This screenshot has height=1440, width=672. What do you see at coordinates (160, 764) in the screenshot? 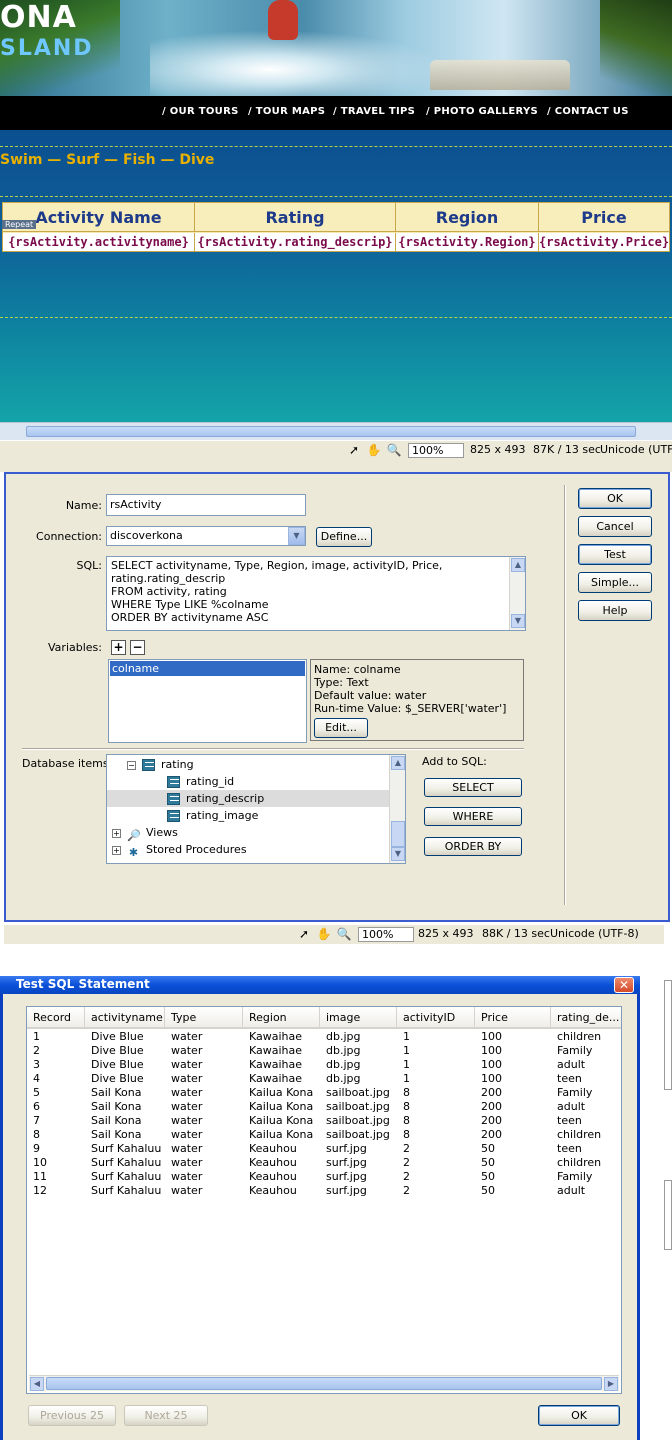
I see `tree-node-rating: − rating` at bounding box center [160, 764].